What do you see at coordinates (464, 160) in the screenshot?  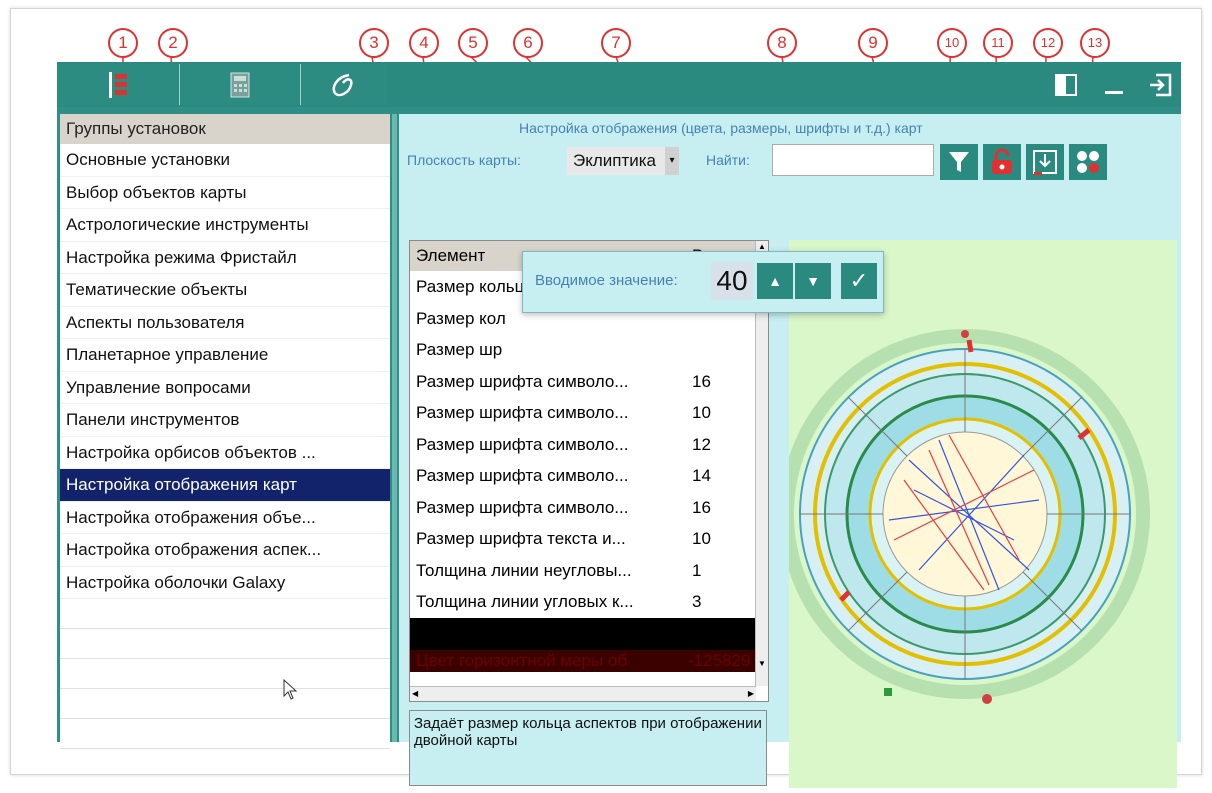 I see `plane-label: Плоскость карты:` at bounding box center [464, 160].